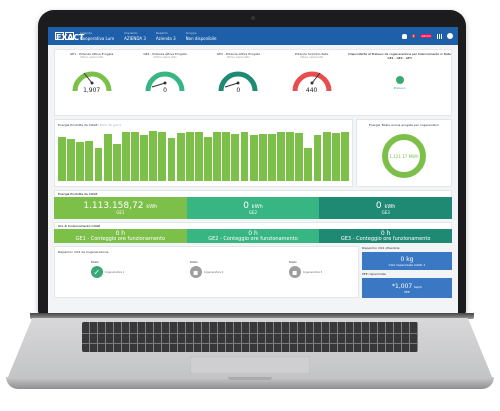 The width and height of the screenshot is (500, 411). I want to click on kpi-ge3-energy: 0 kWh GE3, so click(386, 208).